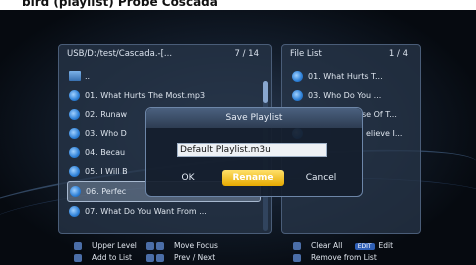 This screenshot has height=265, width=476. What do you see at coordinates (164, 76) in the screenshot?
I see `list-item-parent-folder: ..` at bounding box center [164, 76].